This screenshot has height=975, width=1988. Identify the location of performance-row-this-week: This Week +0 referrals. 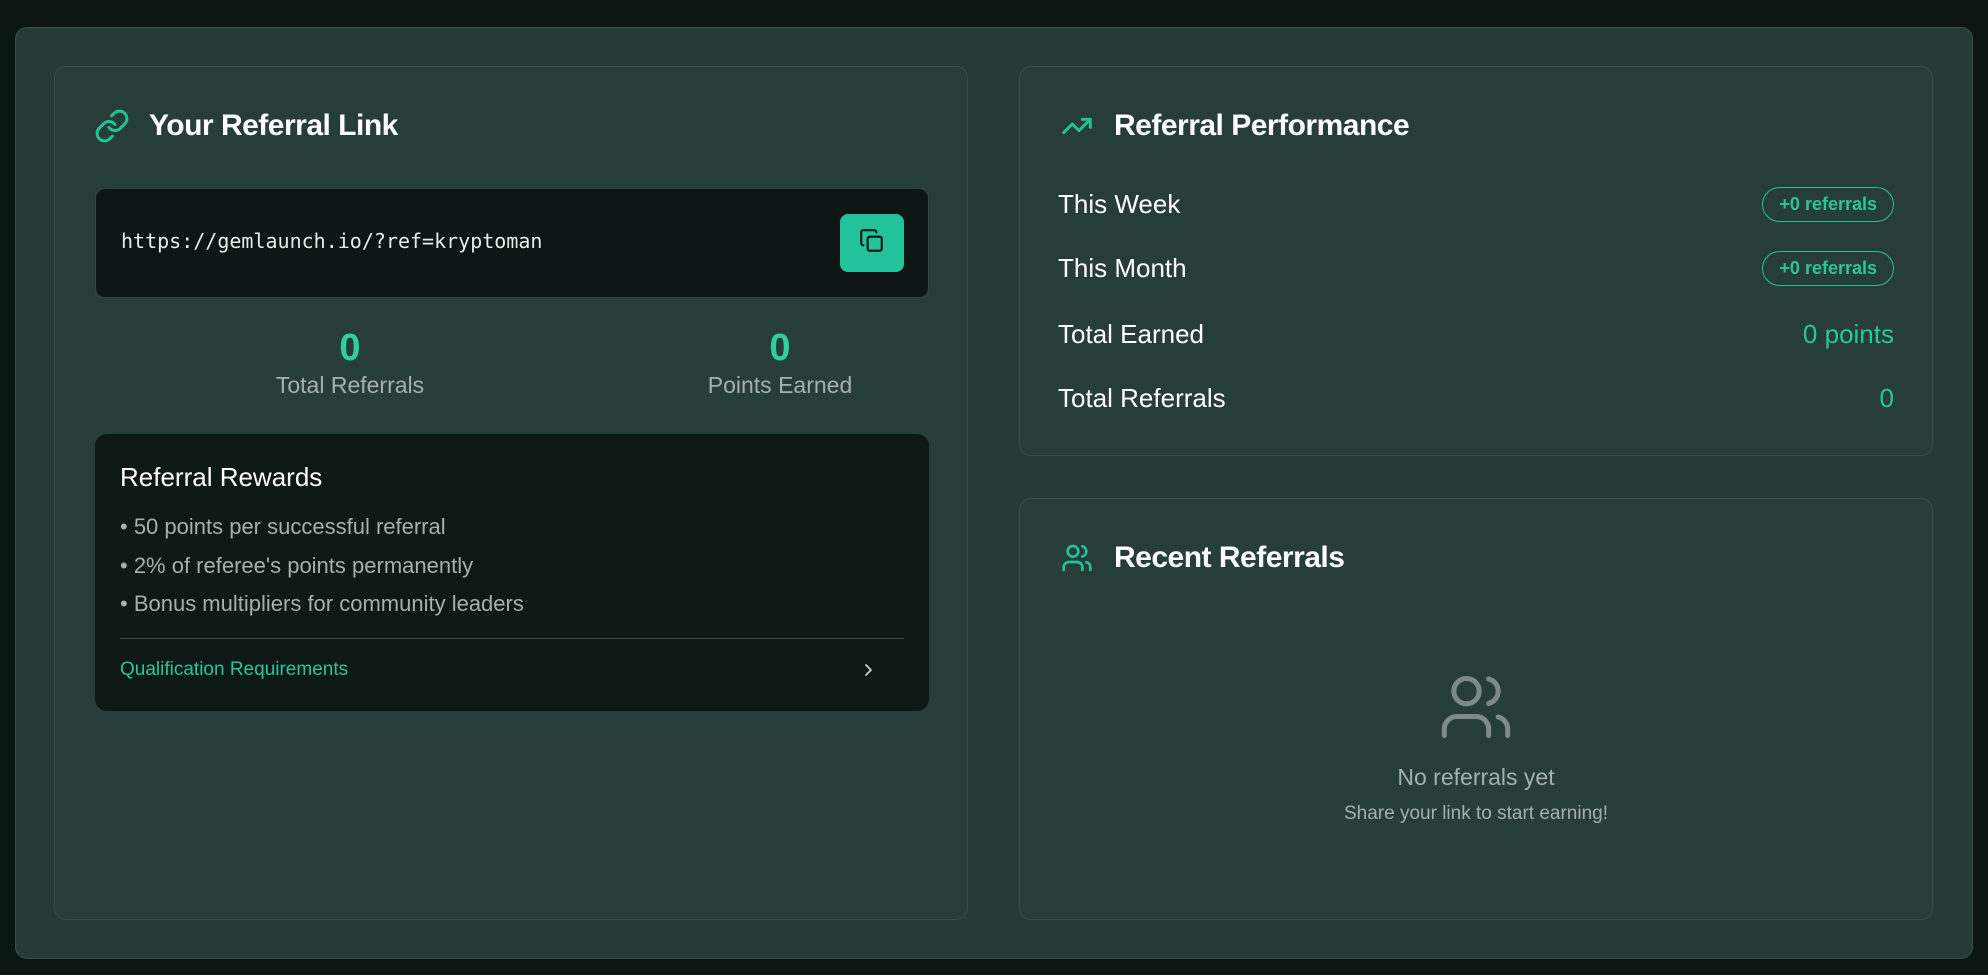
(1476, 204).